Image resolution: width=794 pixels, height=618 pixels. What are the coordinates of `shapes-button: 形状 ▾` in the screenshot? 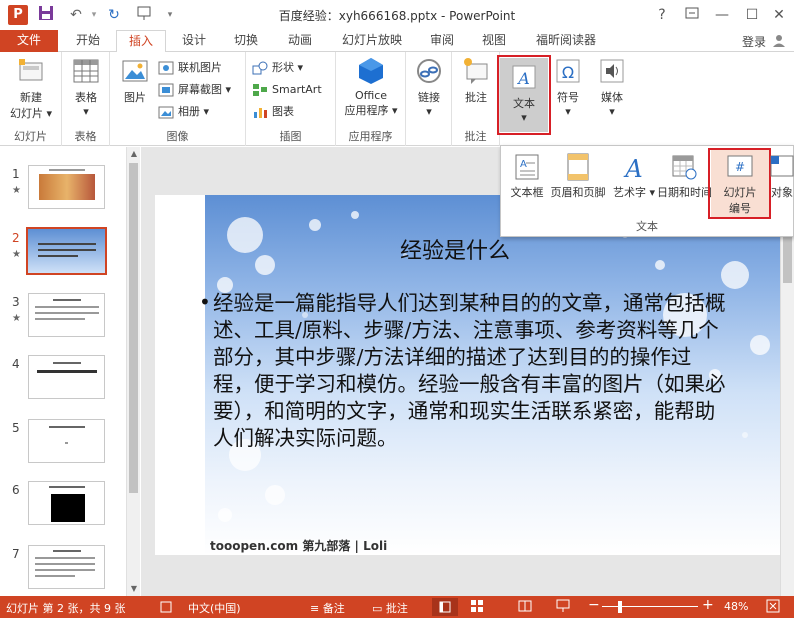 It's located at (277, 68).